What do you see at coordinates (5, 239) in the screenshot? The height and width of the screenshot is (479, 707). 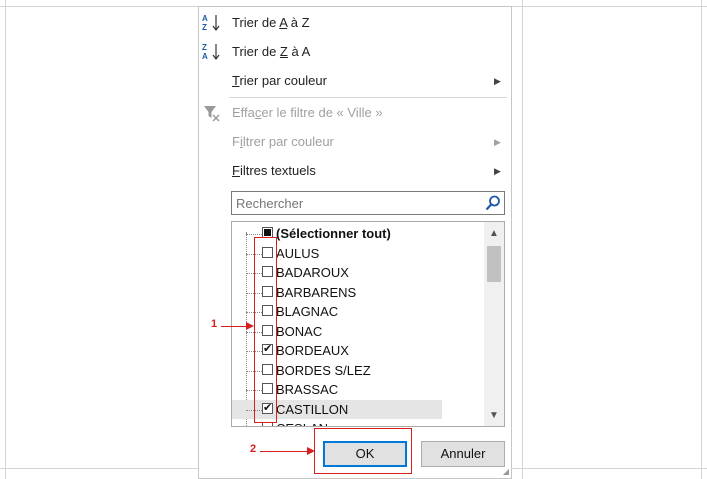 I see `grid-line-left` at bounding box center [5, 239].